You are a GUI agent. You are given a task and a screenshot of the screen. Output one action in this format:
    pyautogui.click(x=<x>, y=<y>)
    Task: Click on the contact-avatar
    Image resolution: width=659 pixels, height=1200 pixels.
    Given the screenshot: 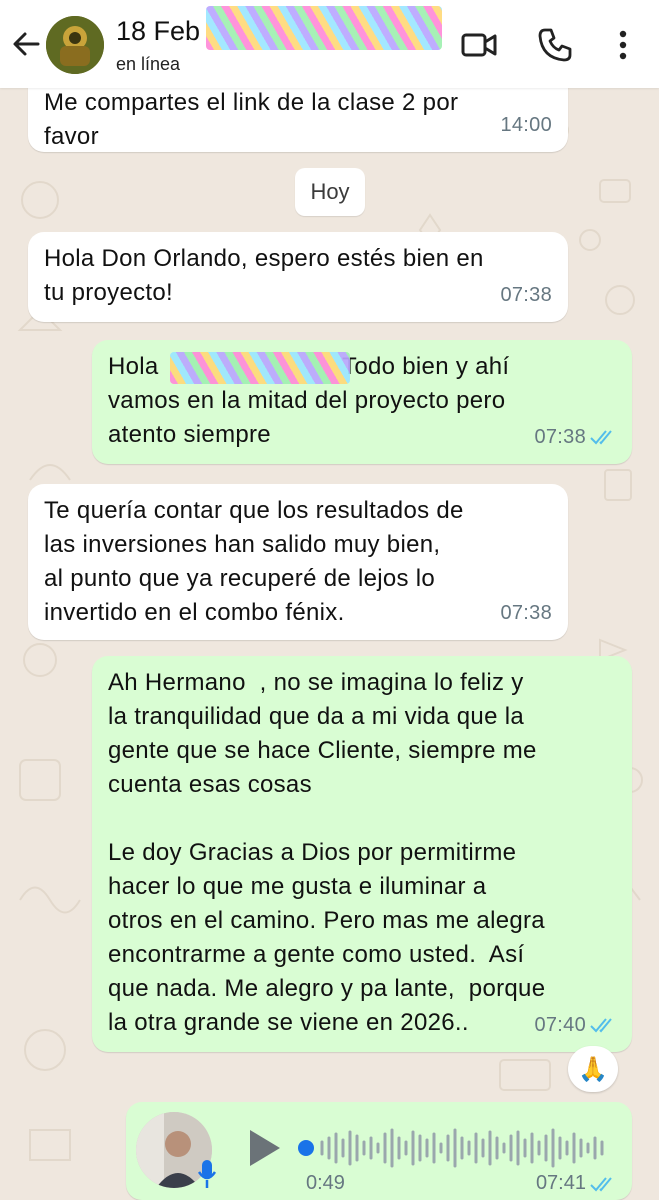 What is the action you would take?
    pyautogui.click(x=75, y=45)
    